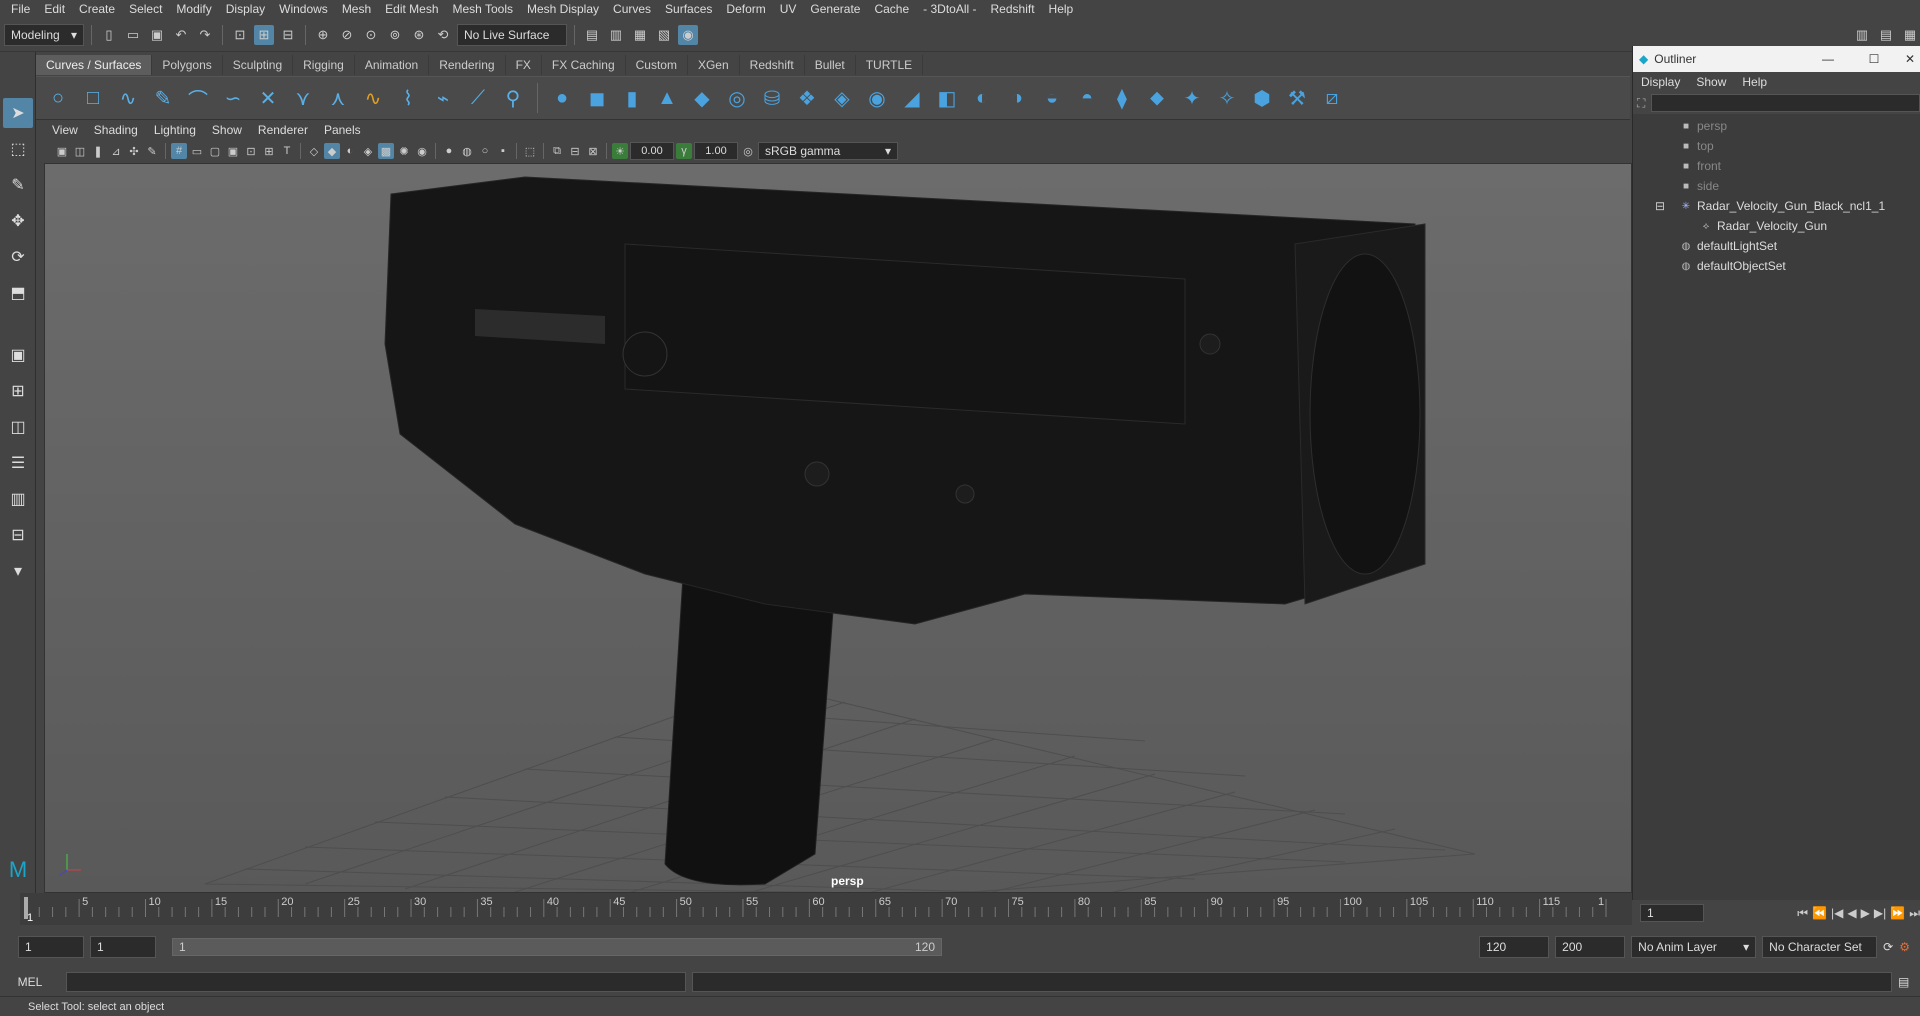  Describe the element at coordinates (181, 35) in the screenshot. I see `undo-icon: ↶` at that location.